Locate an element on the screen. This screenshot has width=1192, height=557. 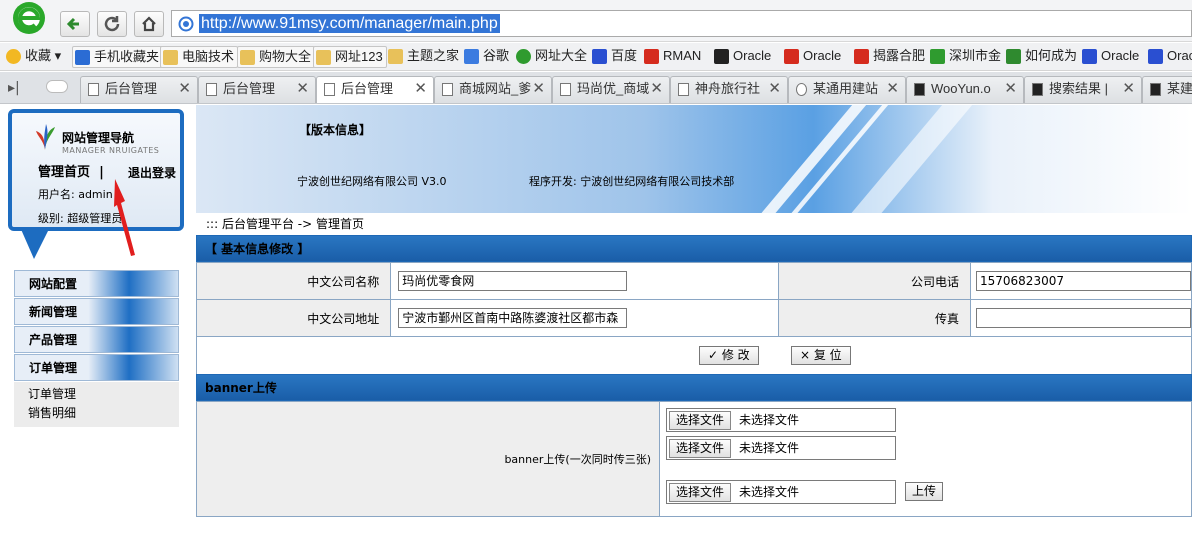
globe-icon is located at coordinates (523, 56).